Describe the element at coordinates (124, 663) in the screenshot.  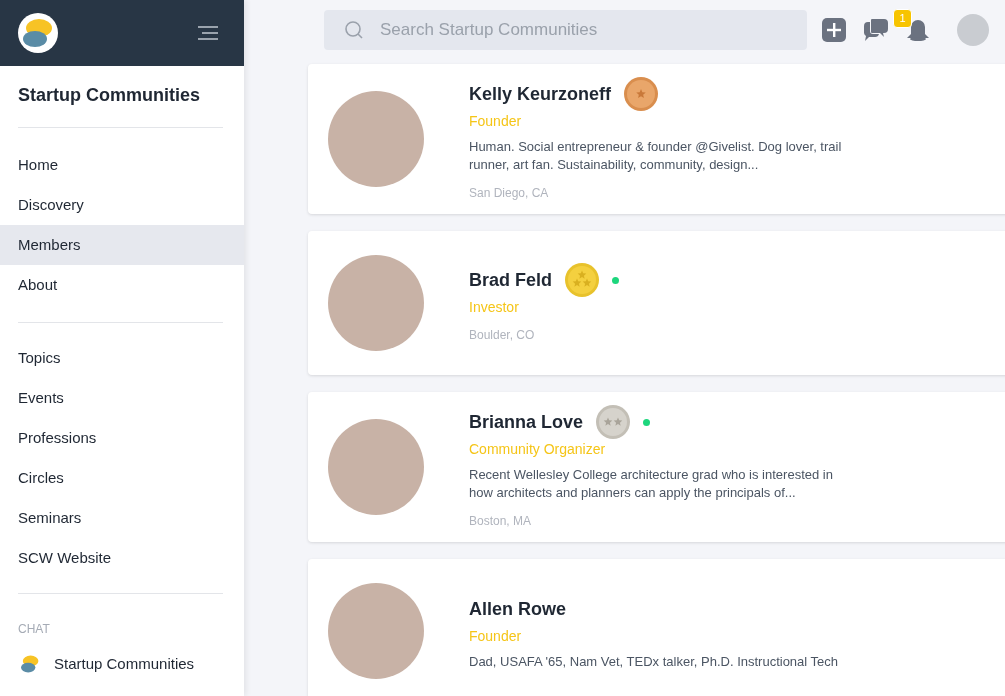
I see `chat-label: Startup Communities` at that location.